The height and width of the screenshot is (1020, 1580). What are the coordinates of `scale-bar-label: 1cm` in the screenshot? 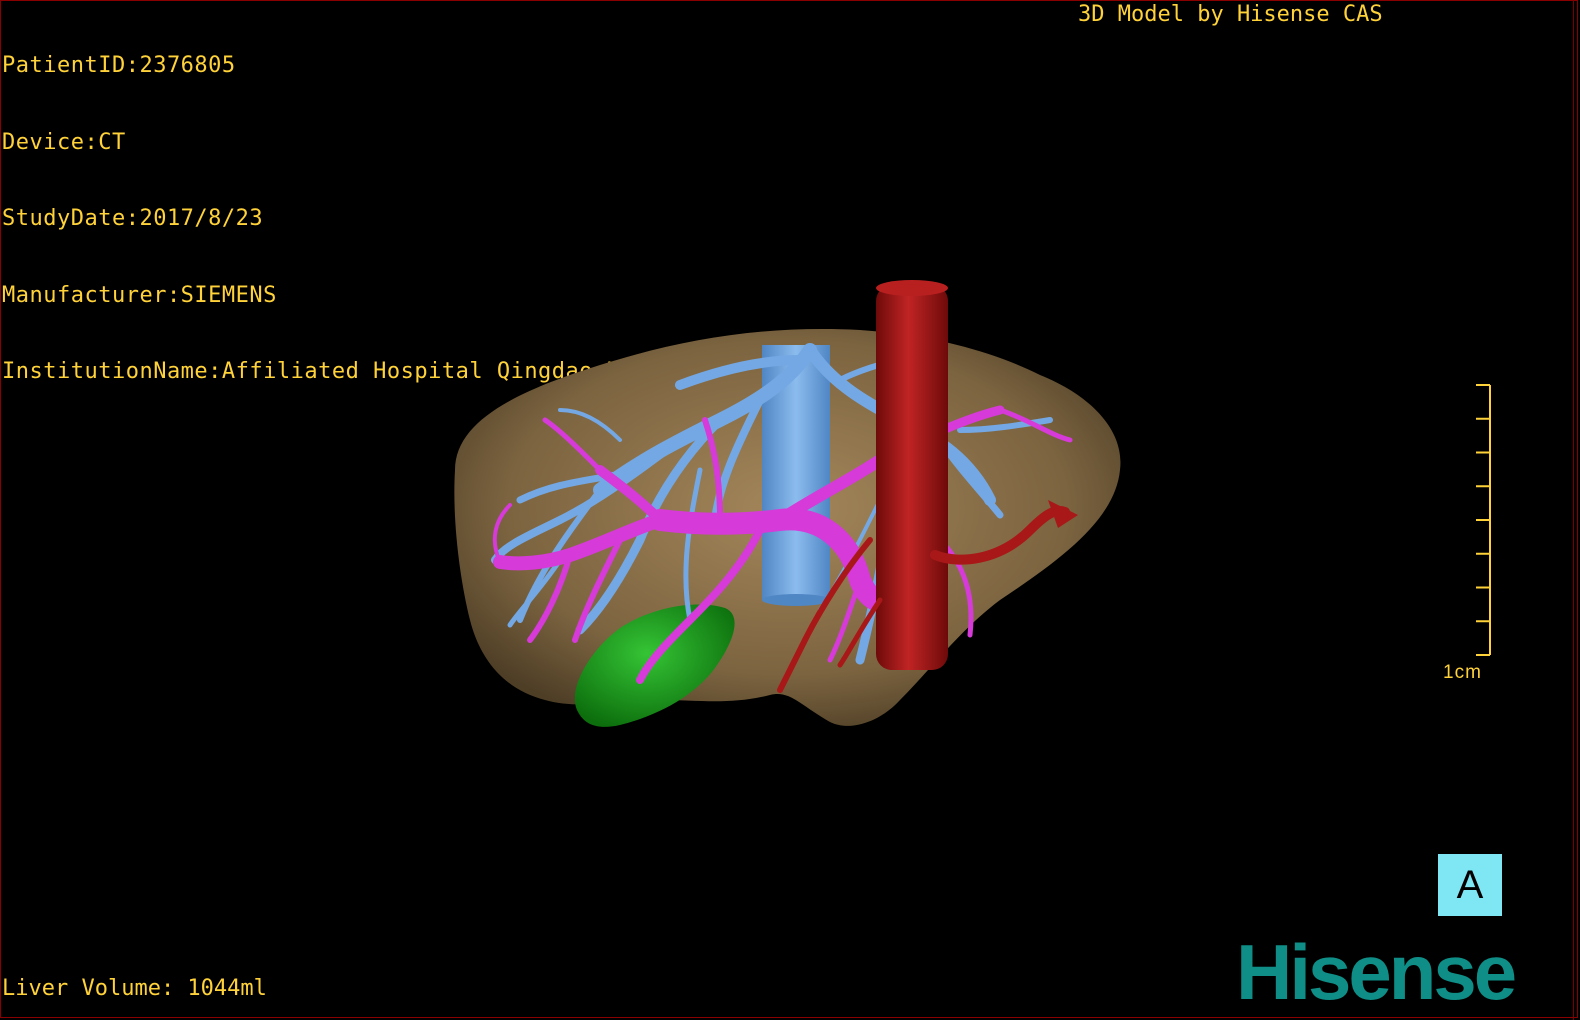 It's located at (1462, 672).